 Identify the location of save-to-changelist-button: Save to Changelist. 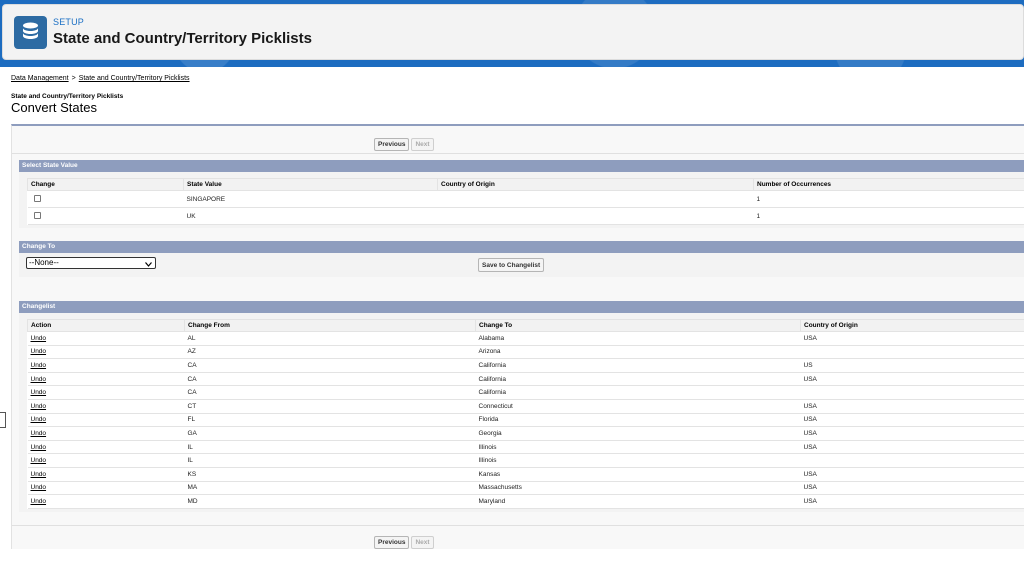
(511, 265).